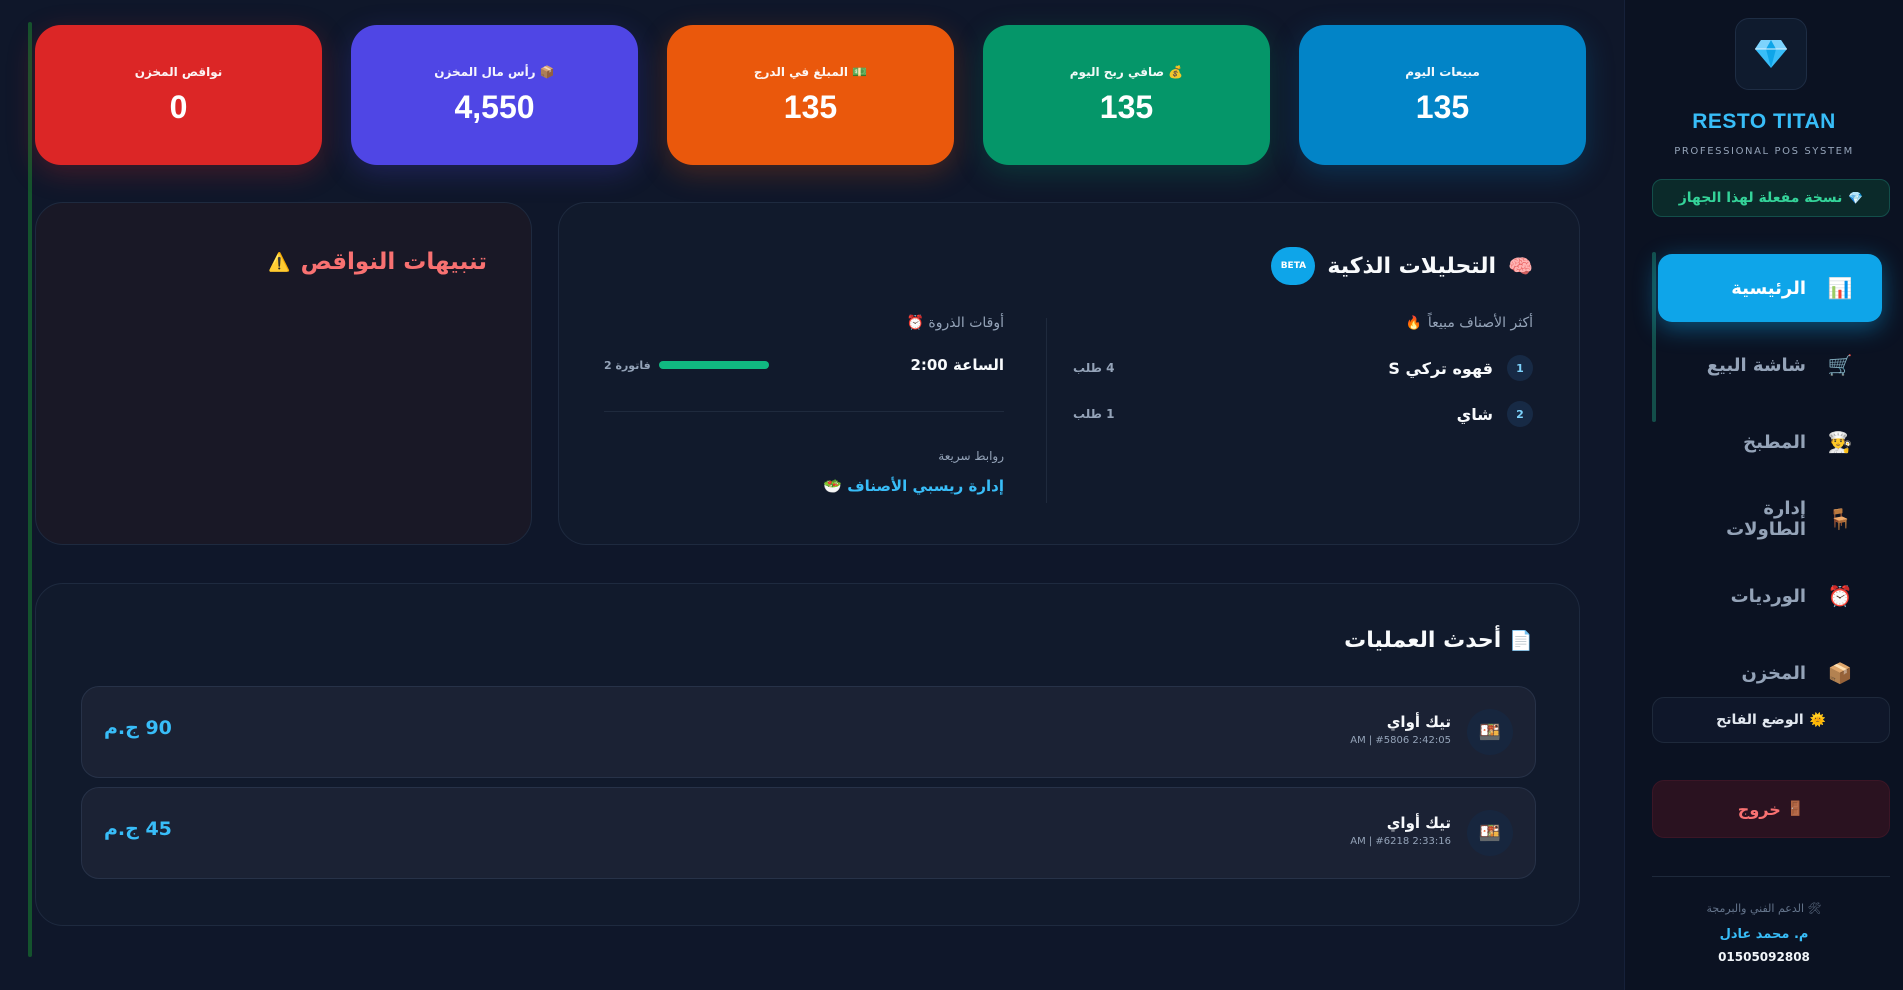  Describe the element at coordinates (1400, 740) in the screenshot. I see `operation-meta: AM | #5806 2:42:05` at that location.